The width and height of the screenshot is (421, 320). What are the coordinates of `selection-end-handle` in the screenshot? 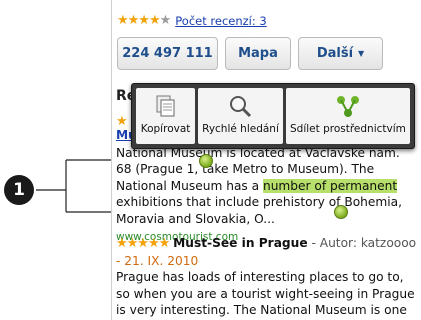 It's located at (341, 212).